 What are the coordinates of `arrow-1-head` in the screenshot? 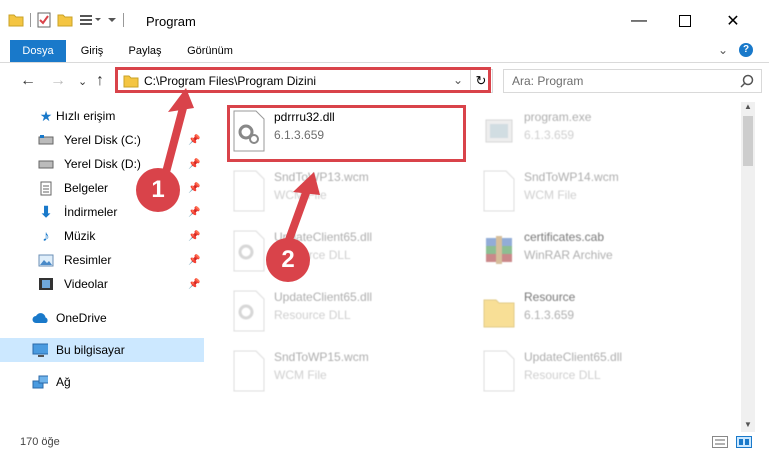 It's located at (181, 100).